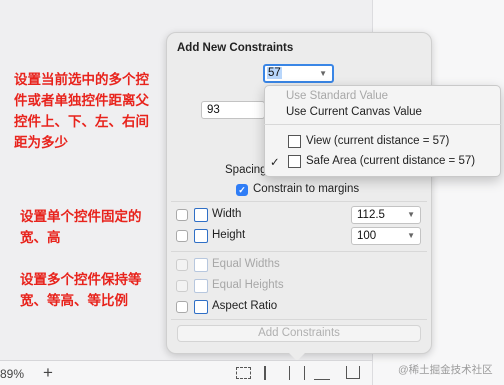 Image resolution: width=504 pixels, height=385 pixels. What do you see at coordinates (201, 236) in the screenshot?
I see `height-icon` at bounding box center [201, 236].